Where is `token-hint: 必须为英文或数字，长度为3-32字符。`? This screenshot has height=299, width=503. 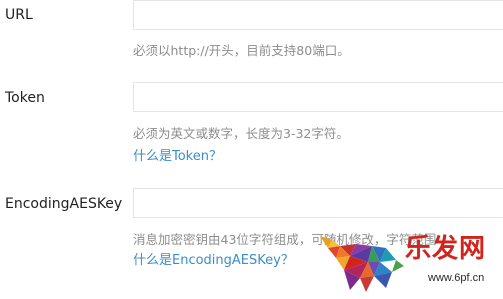
token-hint: 必须为英文或数字，长度为3-32字符。 is located at coordinates (241, 133).